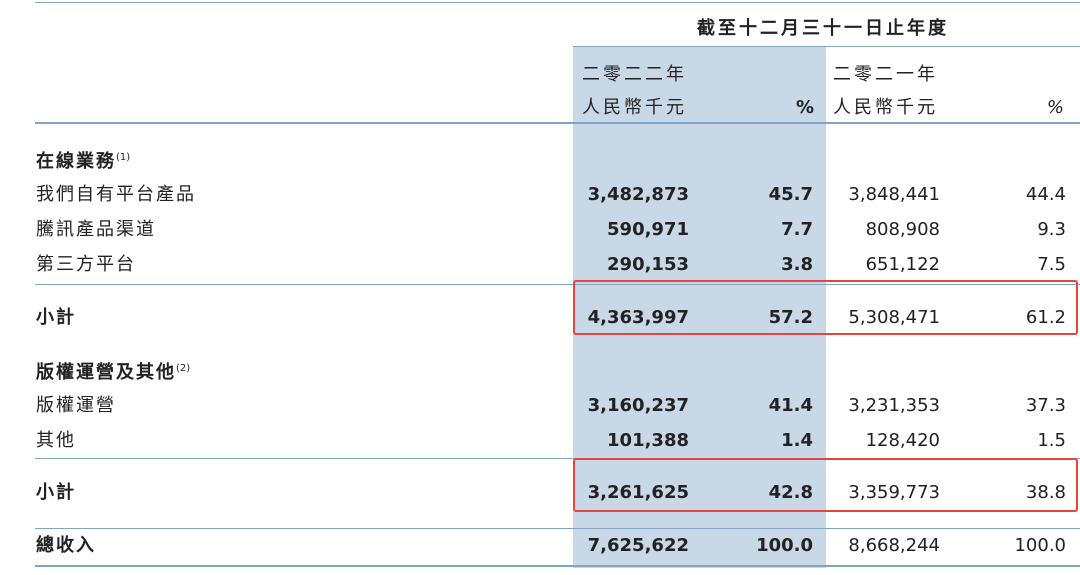 This screenshot has width=1080, height=575. Describe the element at coordinates (826, 46) in the screenshot. I see `period-rule` at that location.